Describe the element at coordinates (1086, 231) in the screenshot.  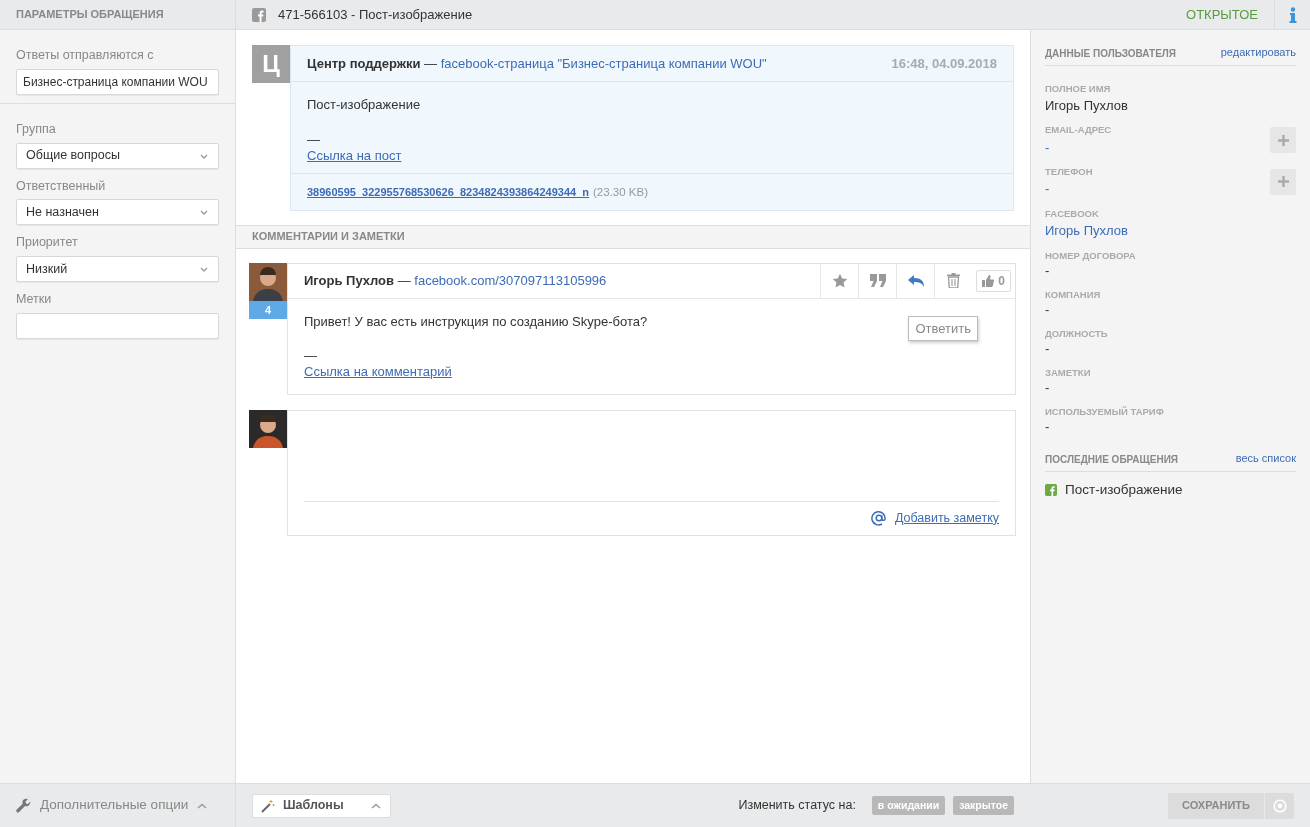
I see `profile-link: Игорь Пухлов` at that location.